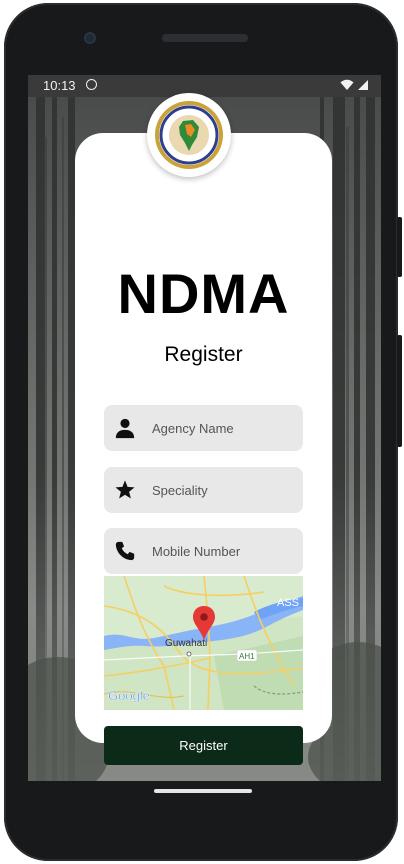  I want to click on speciality-field, so click(203, 490).